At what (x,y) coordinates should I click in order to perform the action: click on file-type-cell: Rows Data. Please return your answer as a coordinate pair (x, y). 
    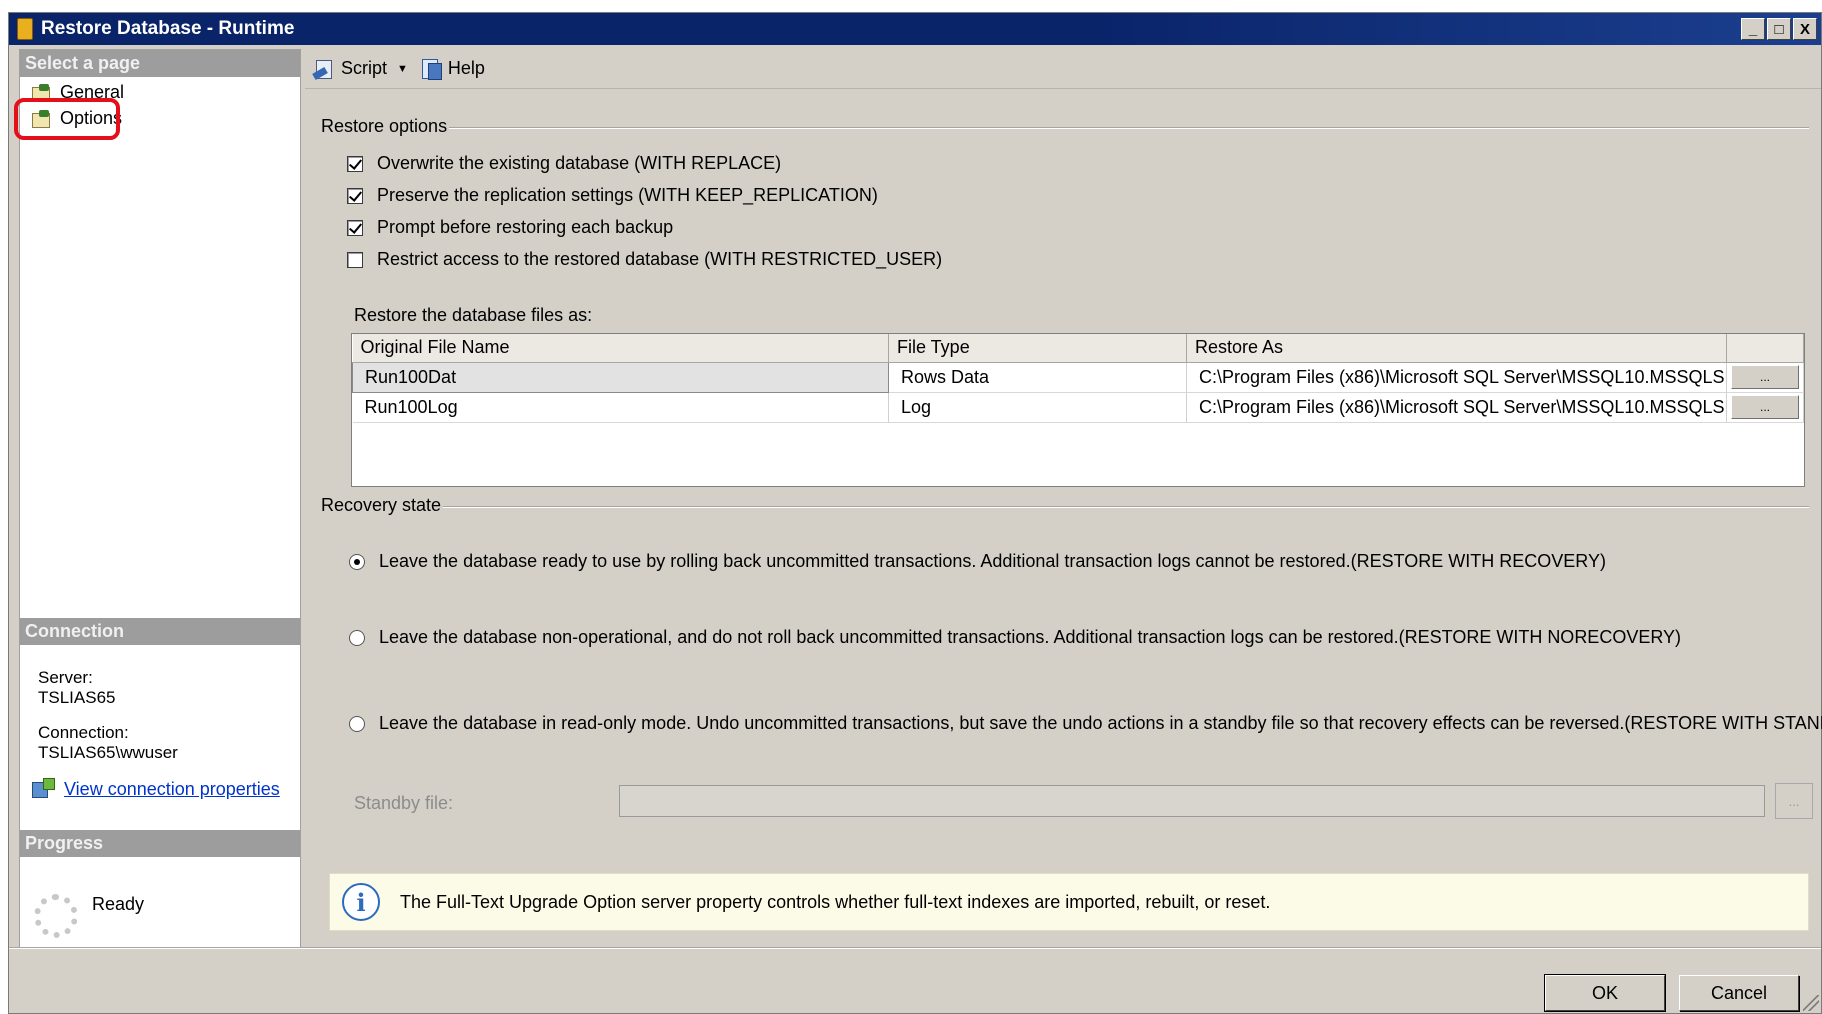
    Looking at the image, I should click on (1037, 377).